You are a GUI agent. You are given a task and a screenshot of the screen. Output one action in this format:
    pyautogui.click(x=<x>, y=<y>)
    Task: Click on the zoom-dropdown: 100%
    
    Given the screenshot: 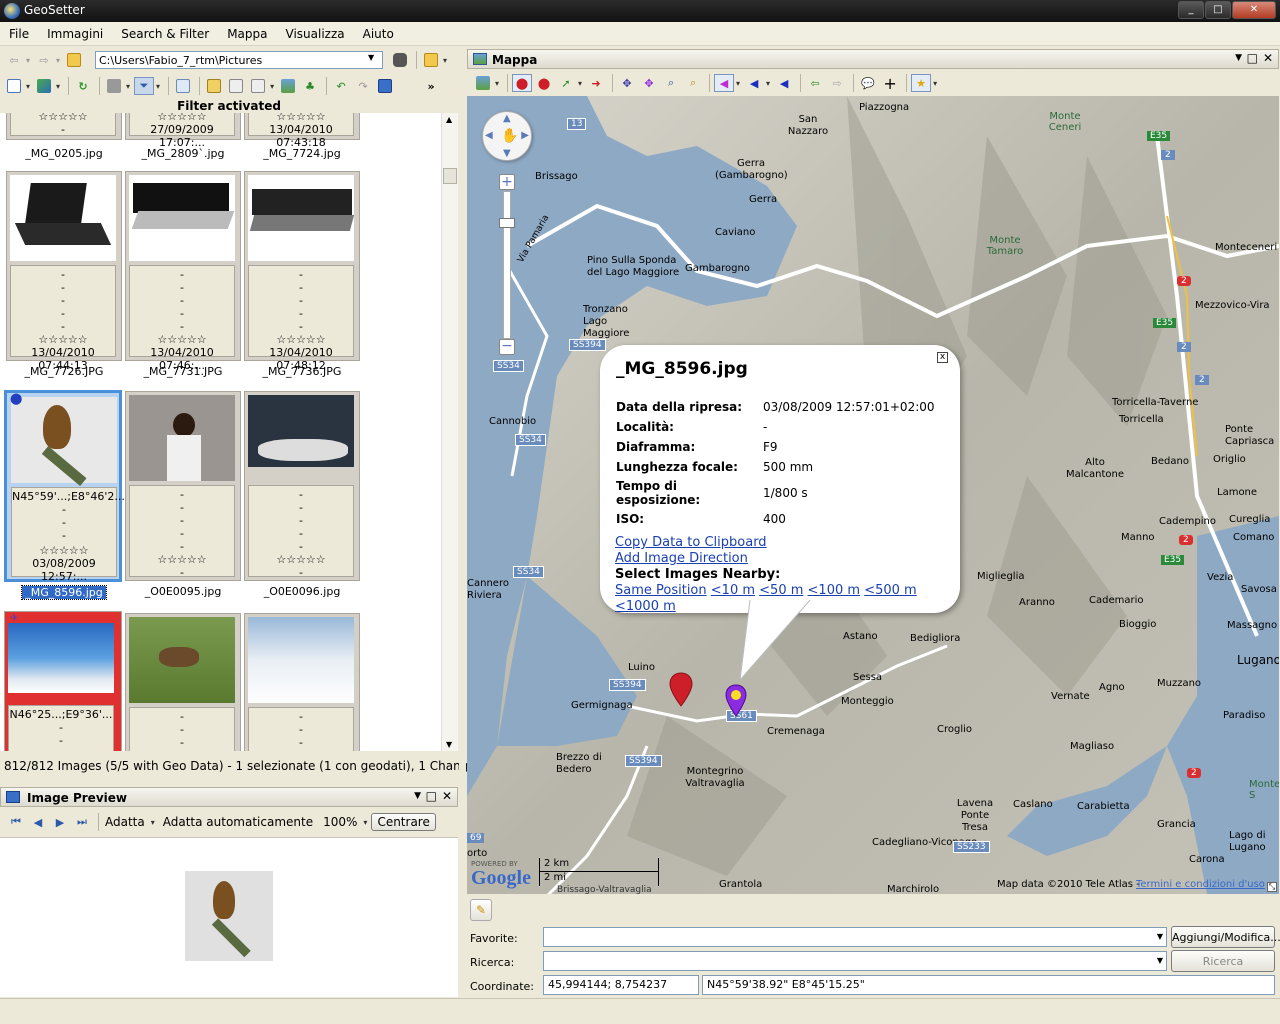 What is the action you would take?
    pyautogui.click(x=340, y=822)
    